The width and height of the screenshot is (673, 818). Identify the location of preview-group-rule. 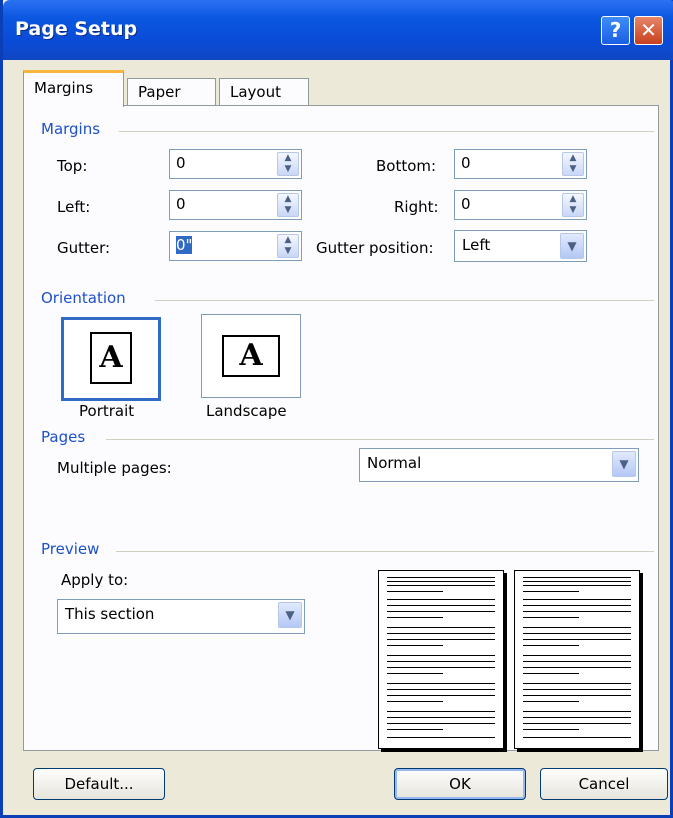
(385, 551).